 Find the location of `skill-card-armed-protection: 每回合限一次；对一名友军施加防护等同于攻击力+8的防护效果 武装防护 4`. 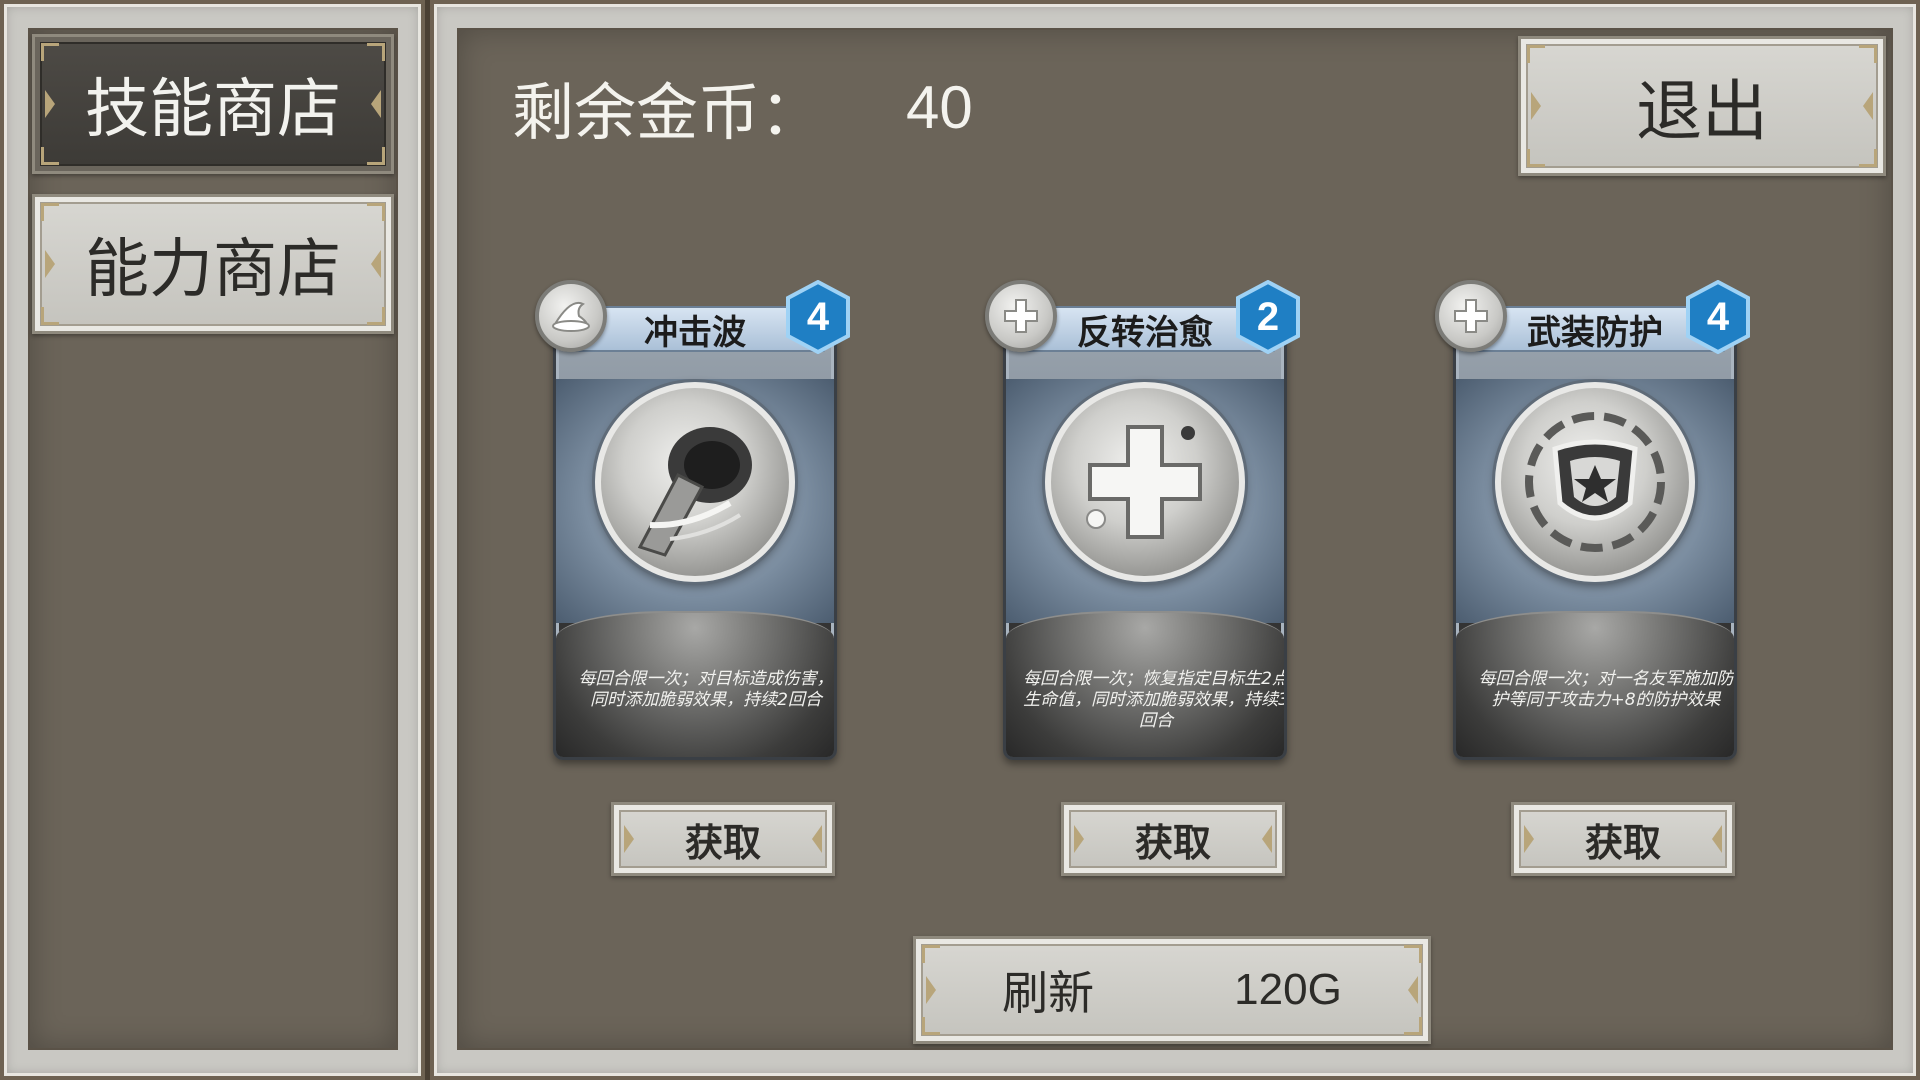

skill-card-armed-protection: 每回合限一次；对一名友军施加防护等同于攻击力+8的防护效果 武装防护 4 is located at coordinates (1592, 520).